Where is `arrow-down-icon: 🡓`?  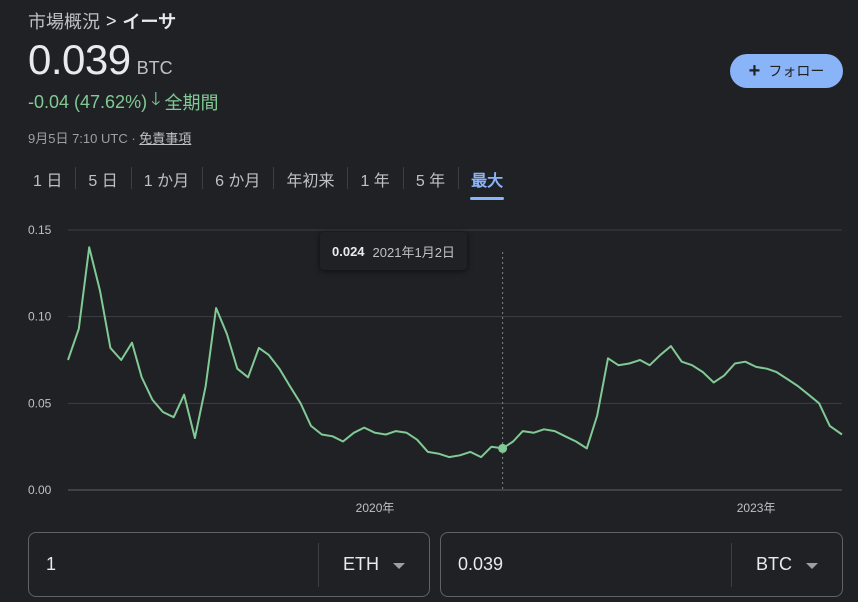
arrow-down-icon: 🡓 is located at coordinates (156, 99).